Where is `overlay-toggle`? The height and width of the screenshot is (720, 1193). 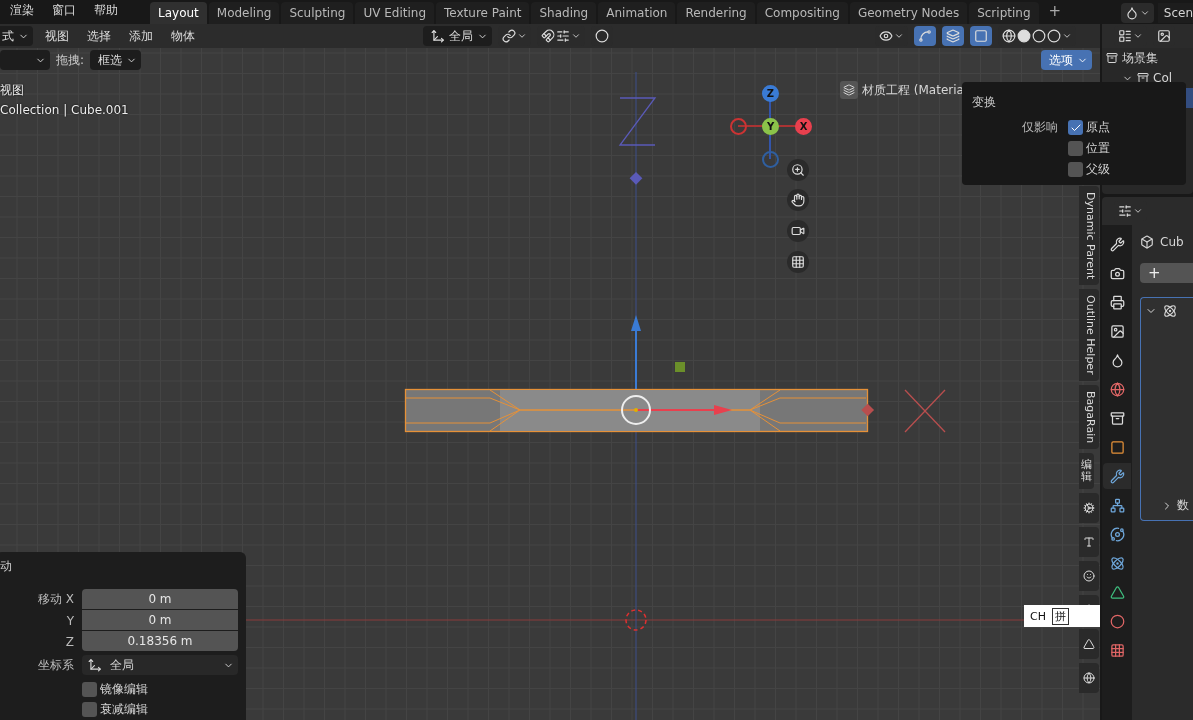
overlay-toggle is located at coordinates (953, 36).